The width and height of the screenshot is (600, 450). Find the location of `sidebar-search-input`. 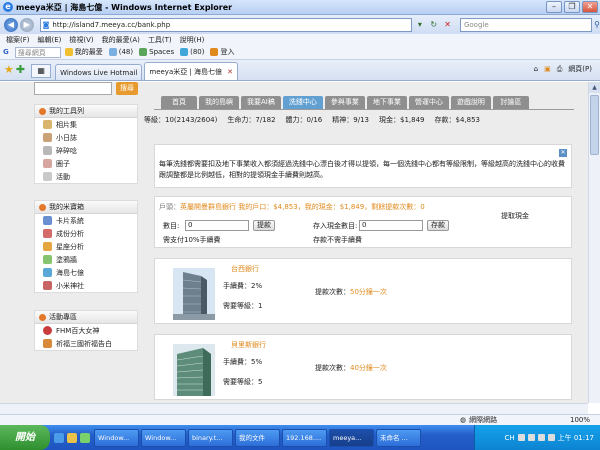

sidebar-search-input is located at coordinates (73, 88).